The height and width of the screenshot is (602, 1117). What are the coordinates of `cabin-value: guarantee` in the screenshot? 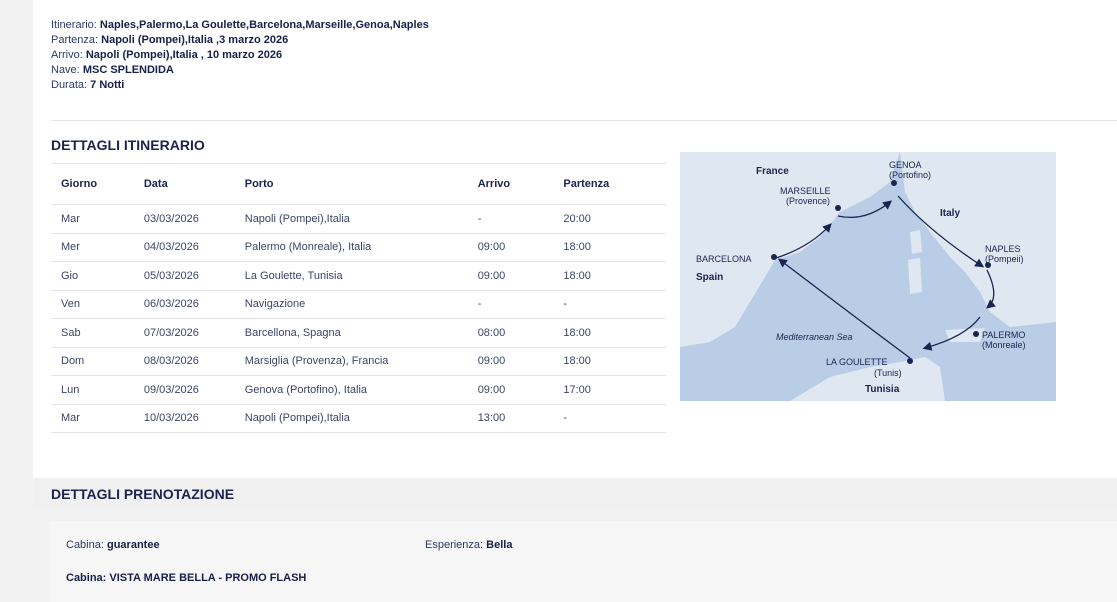 It's located at (133, 545).